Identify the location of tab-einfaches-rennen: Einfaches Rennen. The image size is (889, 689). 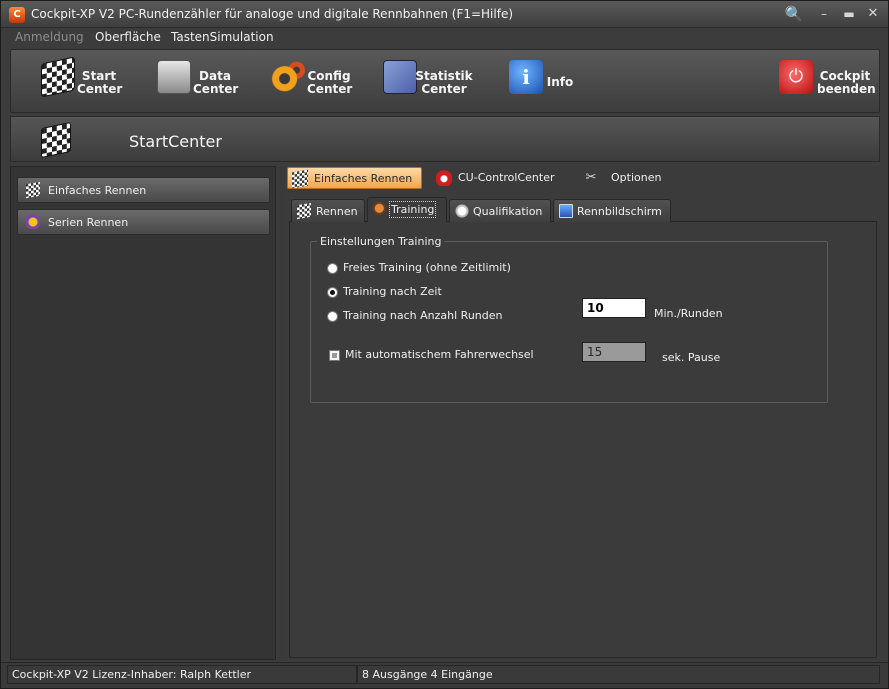
(354, 178).